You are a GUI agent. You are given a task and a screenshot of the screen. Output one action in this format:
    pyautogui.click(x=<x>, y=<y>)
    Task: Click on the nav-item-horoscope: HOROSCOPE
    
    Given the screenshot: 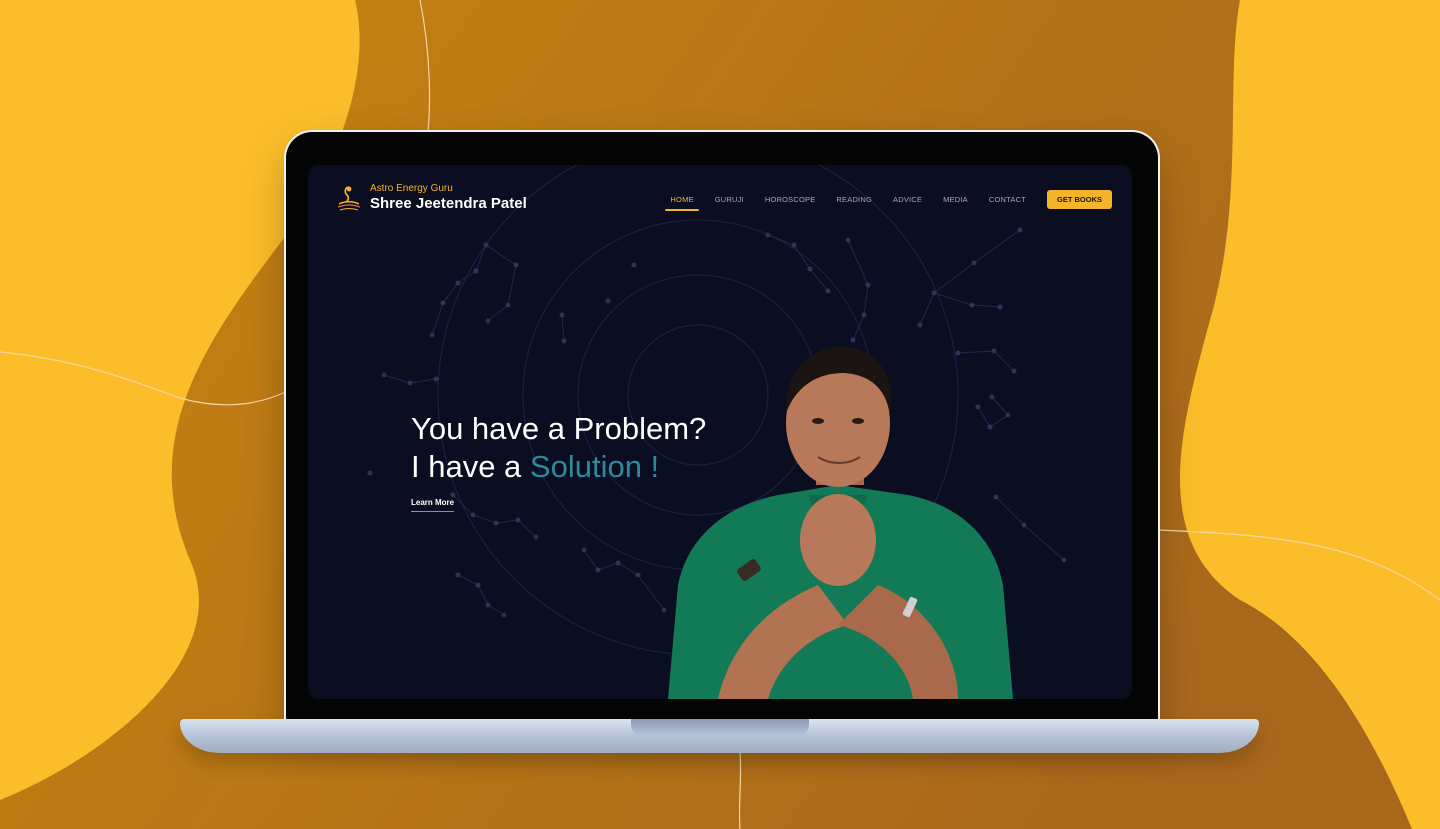 What is the action you would take?
    pyautogui.click(x=790, y=199)
    